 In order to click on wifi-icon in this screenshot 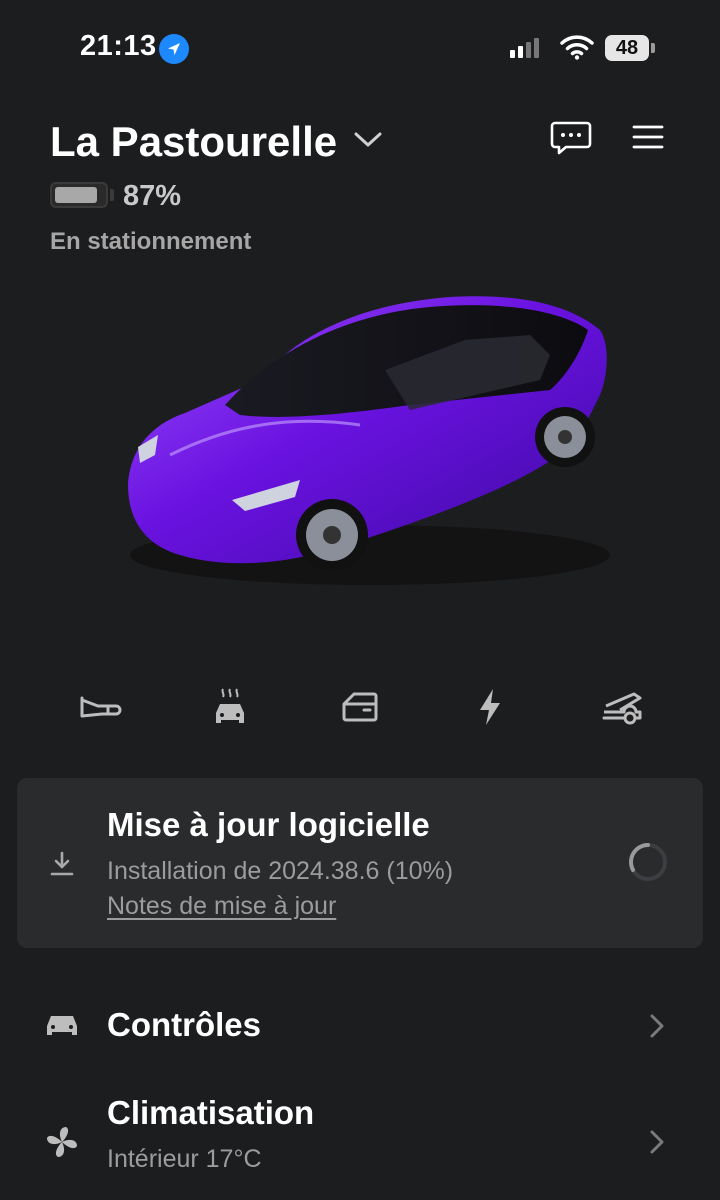, I will do `click(577, 49)`.